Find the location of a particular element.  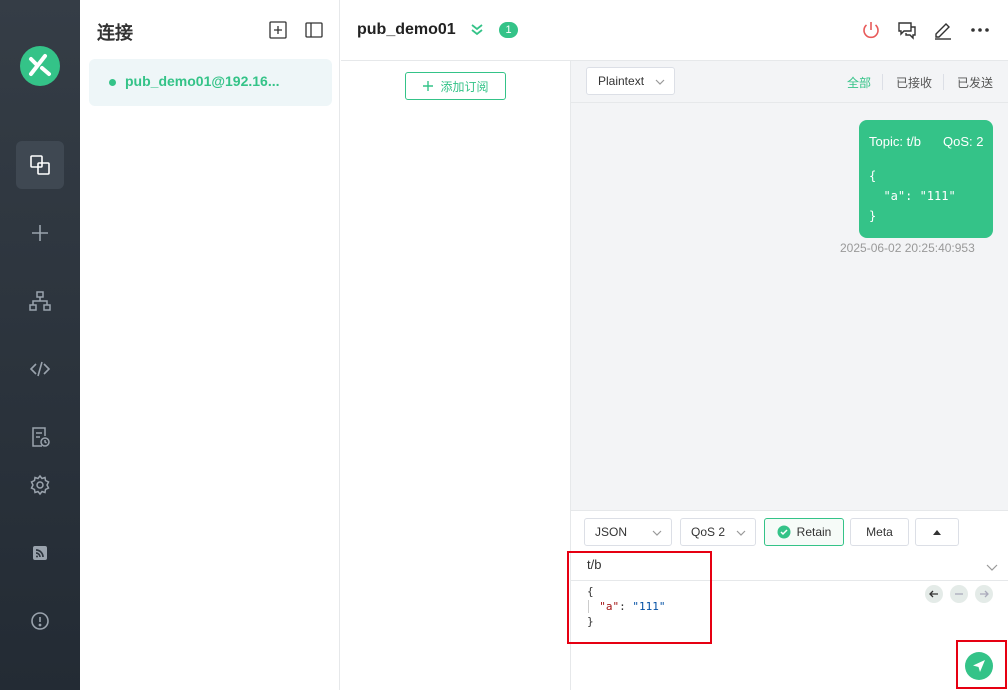

clear-history-button is located at coordinates (959, 594).